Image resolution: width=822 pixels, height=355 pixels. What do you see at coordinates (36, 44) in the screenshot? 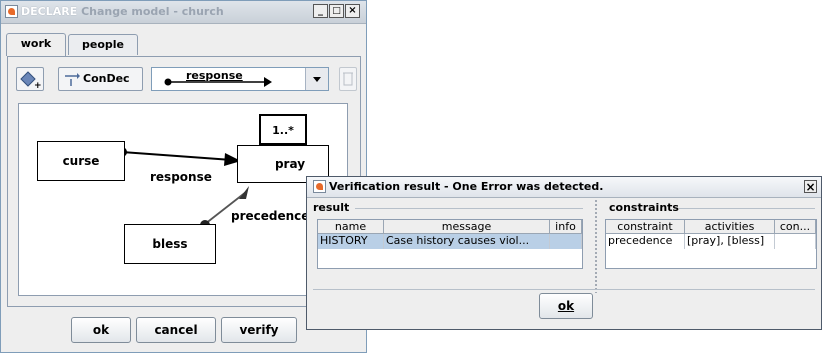
I see `tab-work: work` at bounding box center [36, 44].